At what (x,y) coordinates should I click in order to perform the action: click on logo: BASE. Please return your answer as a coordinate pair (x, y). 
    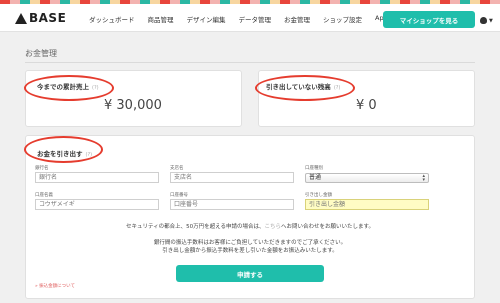
    Looking at the image, I should click on (40, 18).